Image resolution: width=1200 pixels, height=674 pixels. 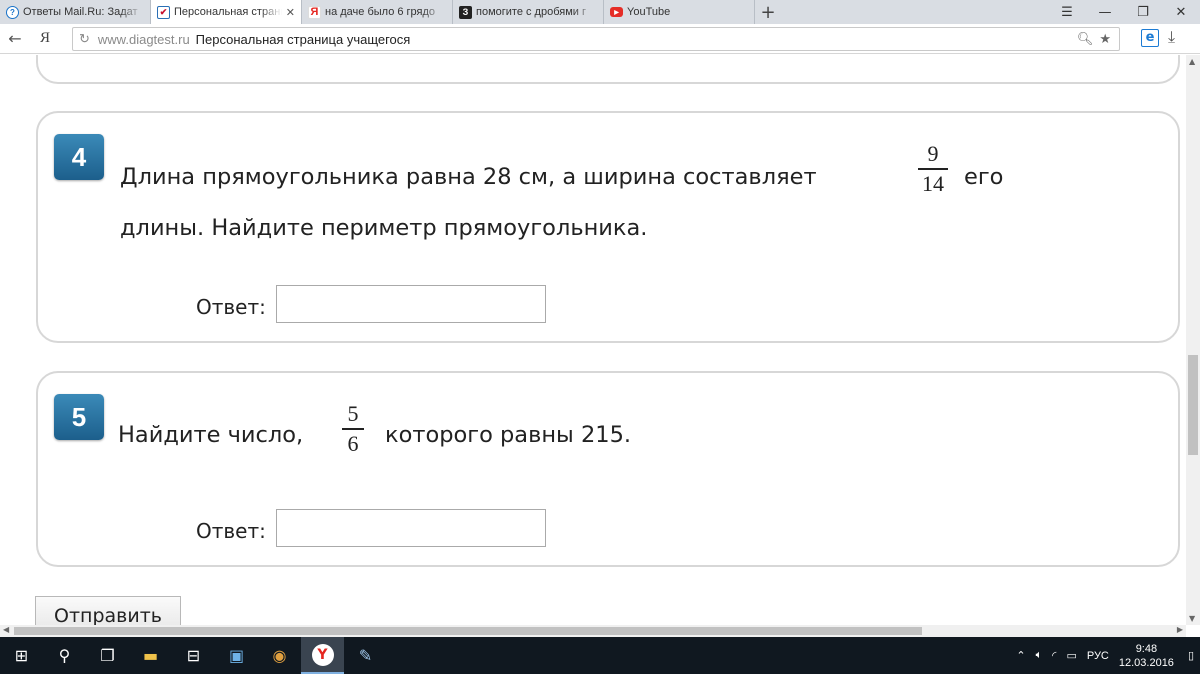 I want to click on clock-time: 9:48, so click(x=1146, y=648).